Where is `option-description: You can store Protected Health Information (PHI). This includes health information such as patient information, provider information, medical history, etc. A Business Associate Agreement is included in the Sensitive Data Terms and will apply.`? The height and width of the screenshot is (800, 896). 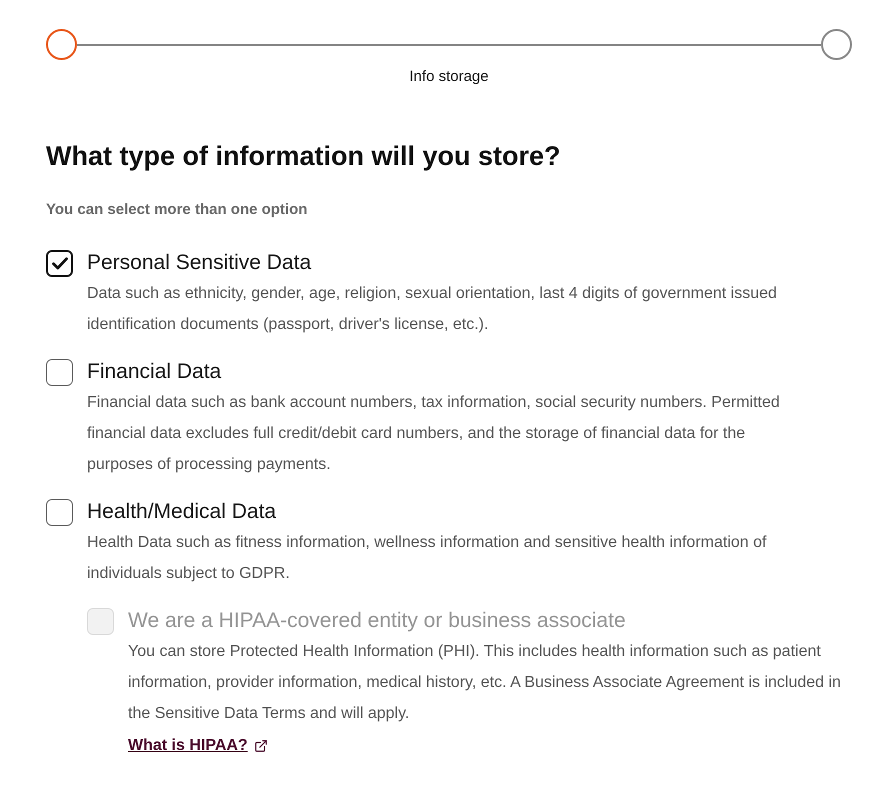 option-description: You can store Protected Health Information (PHI). This includes health information such as patient information, provider information, medical history, etc. A Business Associate Agreement is included in the Sensitive Data Terms and will apply. is located at coordinates (485, 683).